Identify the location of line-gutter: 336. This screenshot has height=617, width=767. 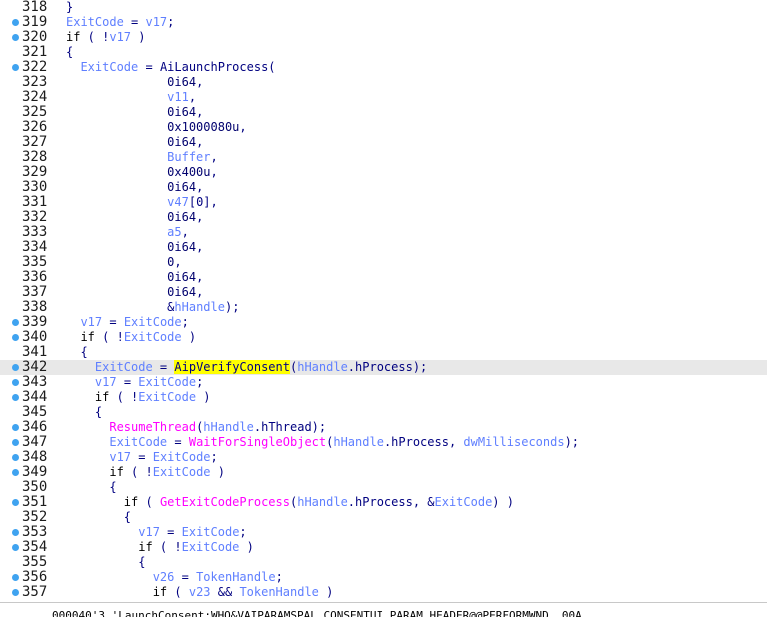
(29, 277).